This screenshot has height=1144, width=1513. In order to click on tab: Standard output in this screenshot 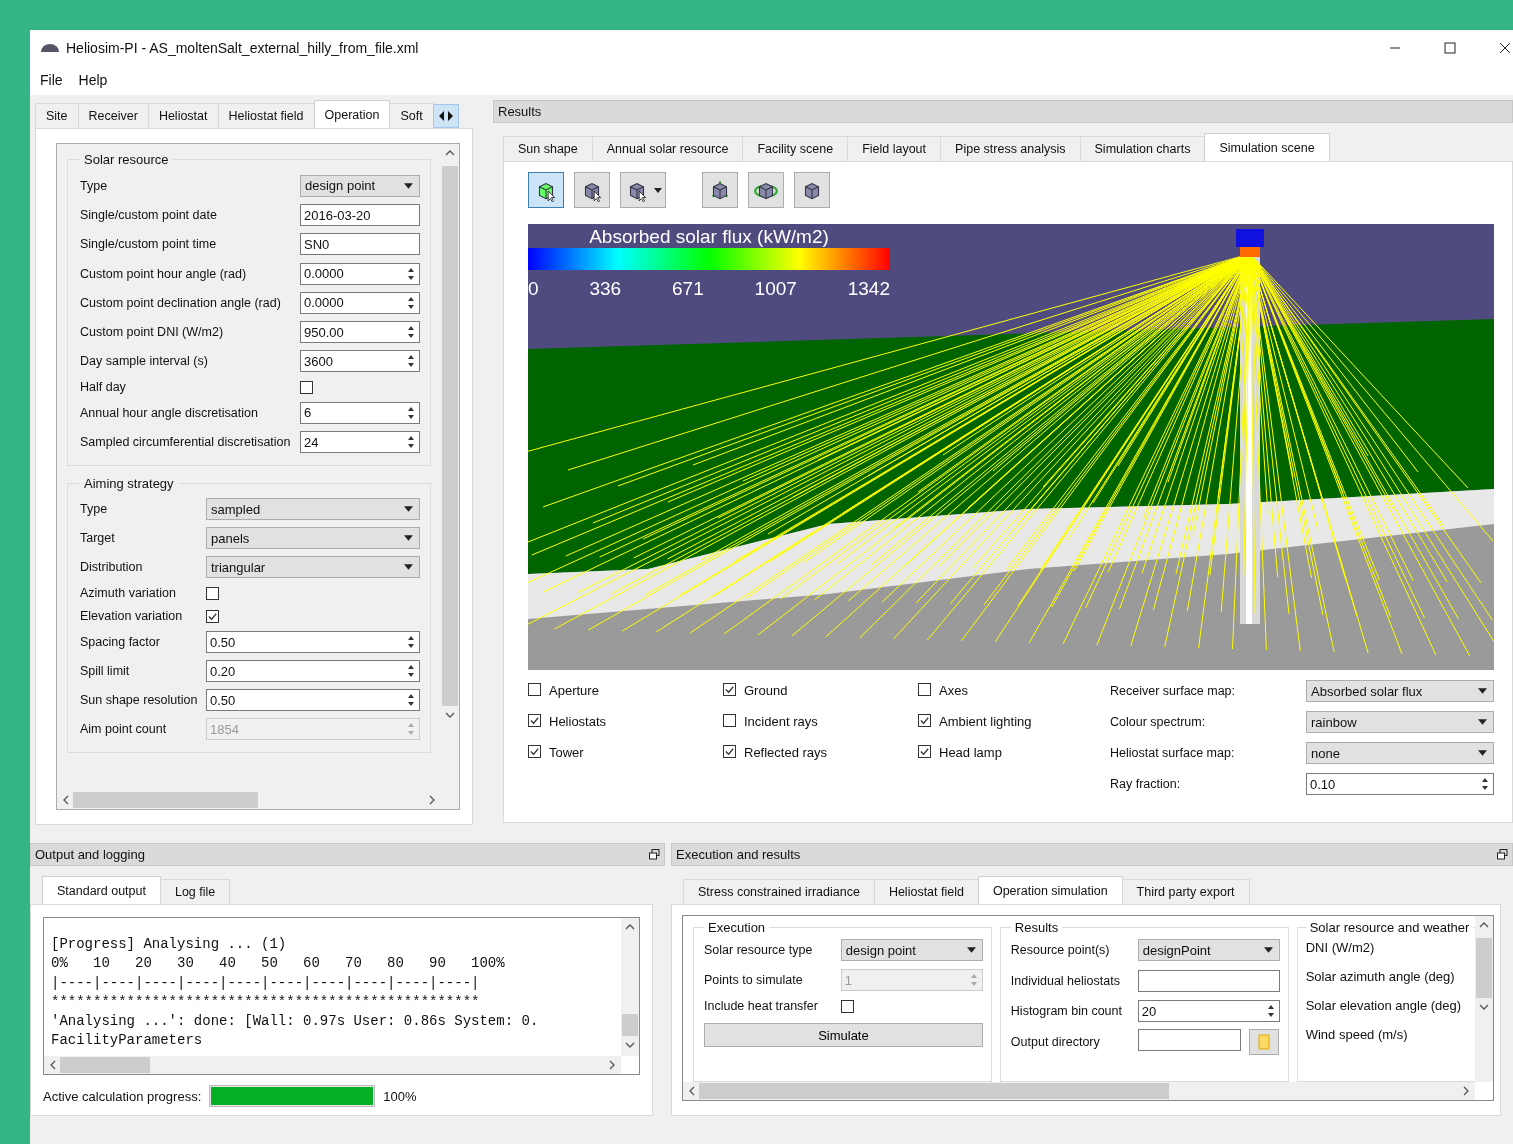, I will do `click(101, 890)`.